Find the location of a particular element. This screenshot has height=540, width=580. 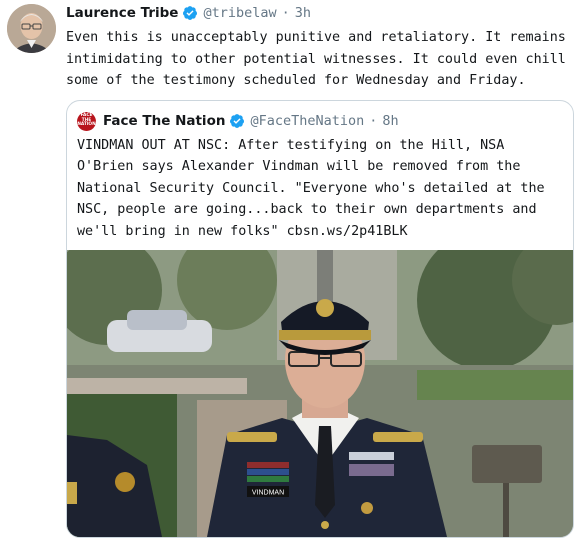

author-name: Laurence Tribe is located at coordinates (122, 13).